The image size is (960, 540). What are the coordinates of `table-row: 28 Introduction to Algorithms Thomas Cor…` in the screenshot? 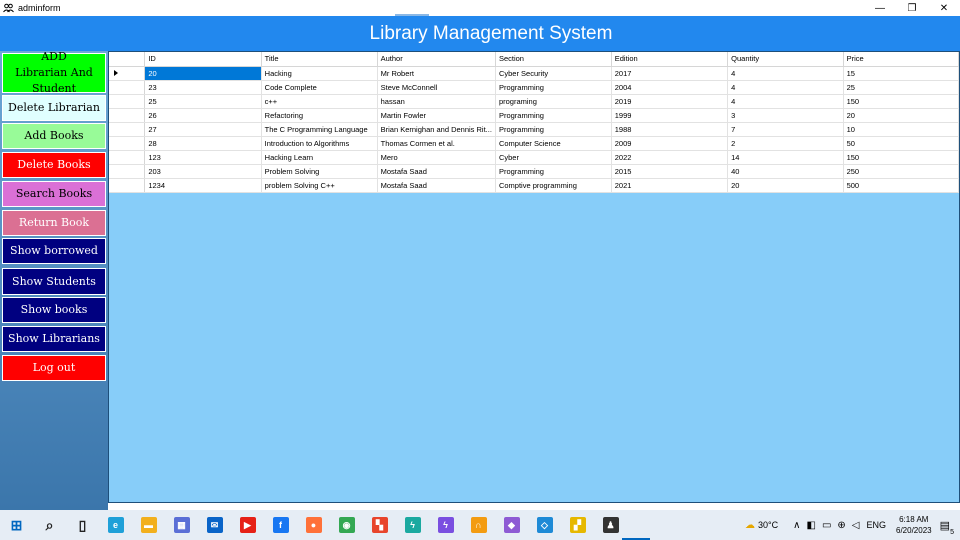 It's located at (534, 143).